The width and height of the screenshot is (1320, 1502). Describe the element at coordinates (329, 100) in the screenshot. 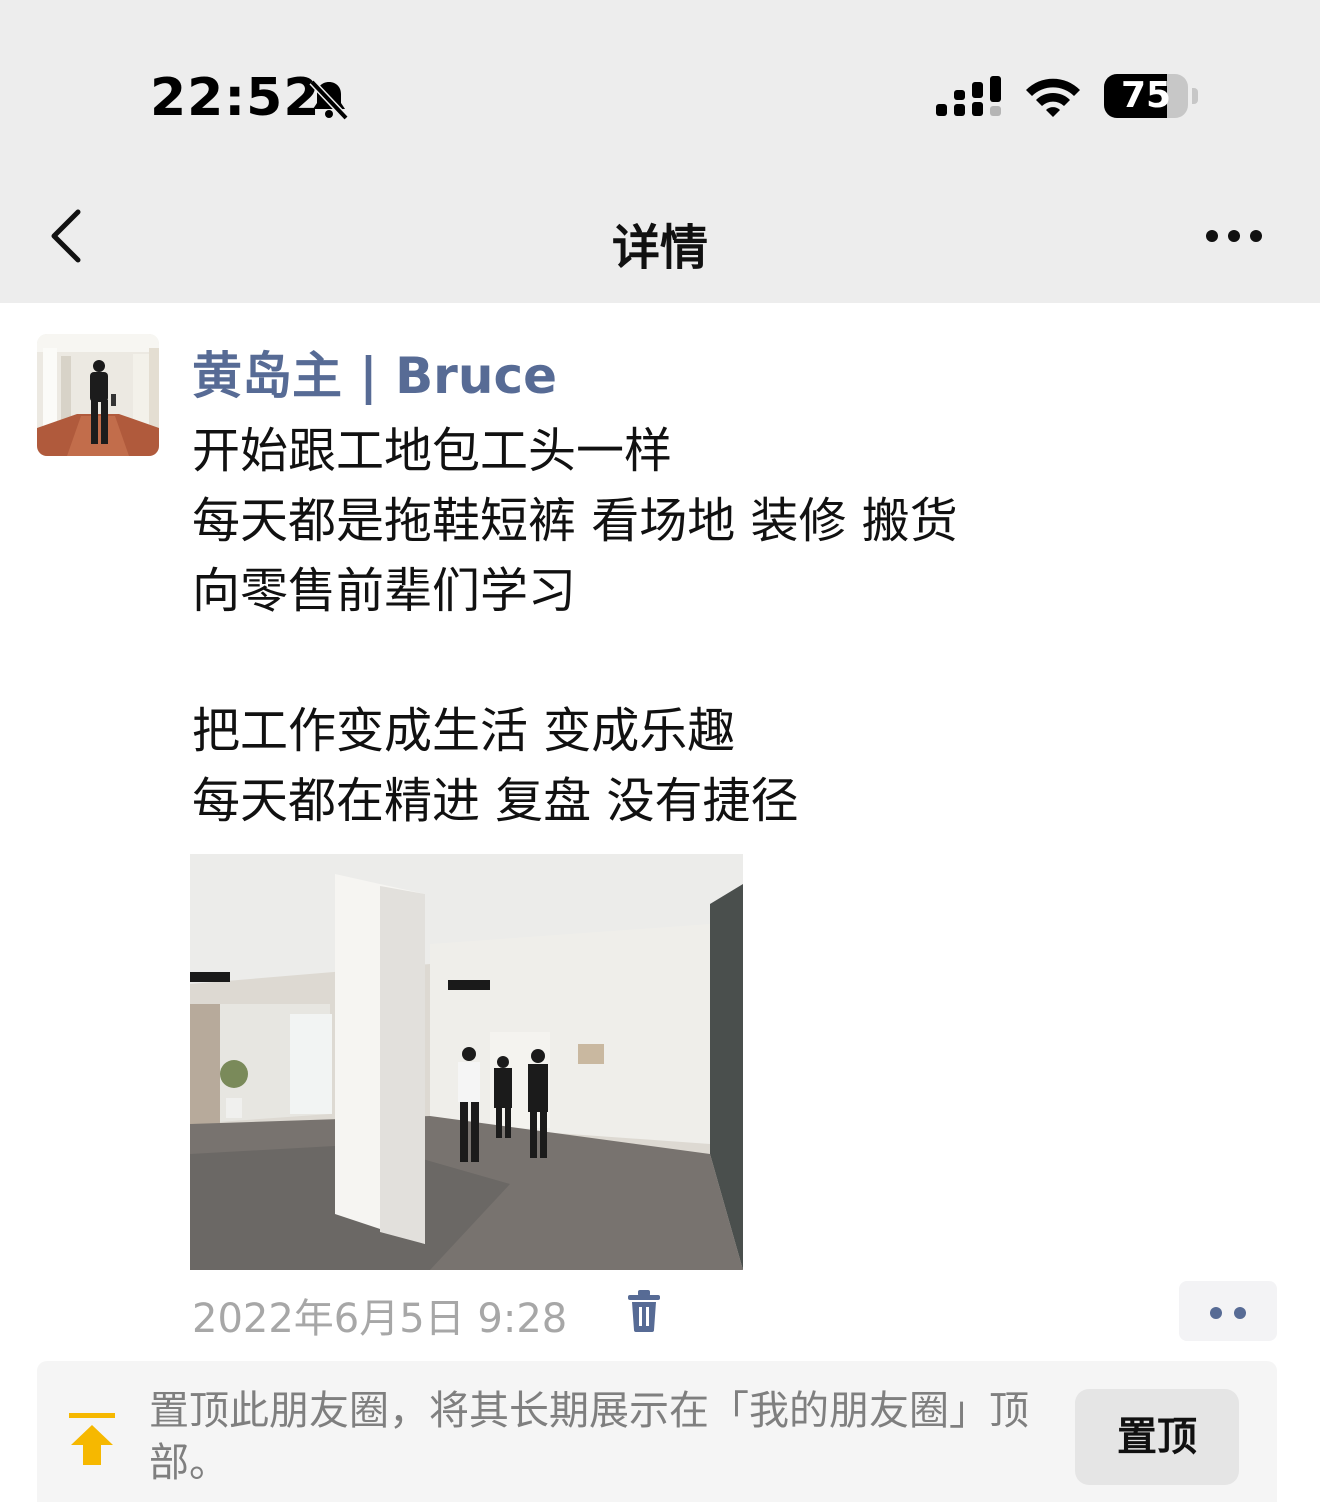

I see `bell-off-icon` at that location.